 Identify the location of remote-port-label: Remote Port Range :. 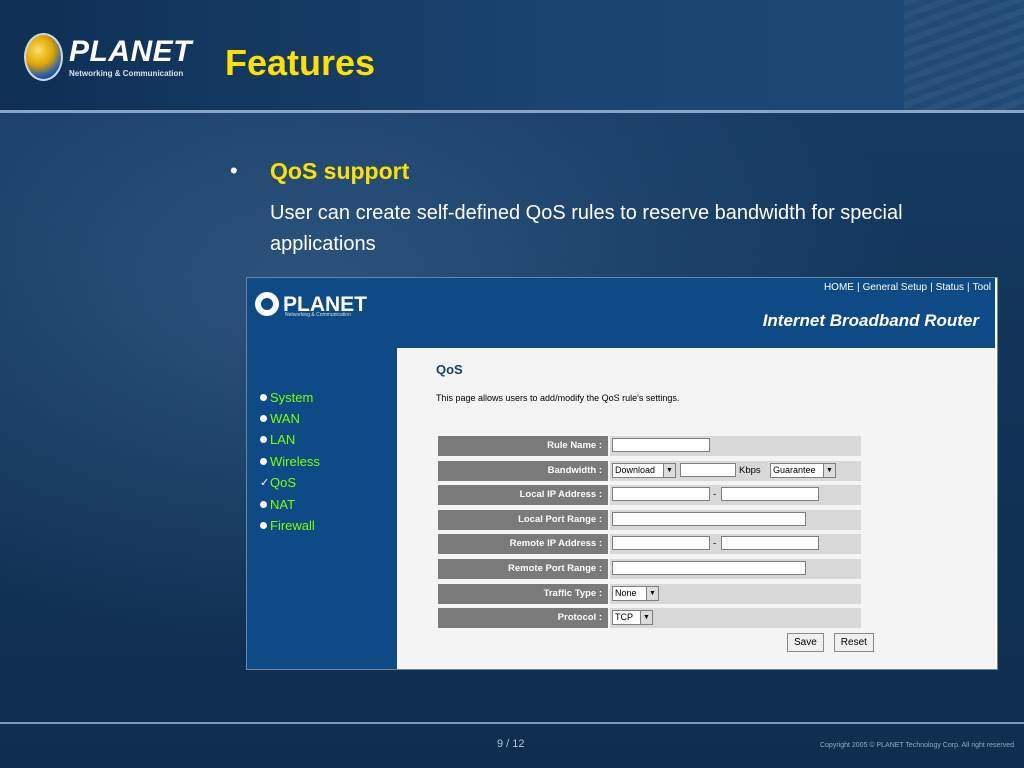
(523, 568).